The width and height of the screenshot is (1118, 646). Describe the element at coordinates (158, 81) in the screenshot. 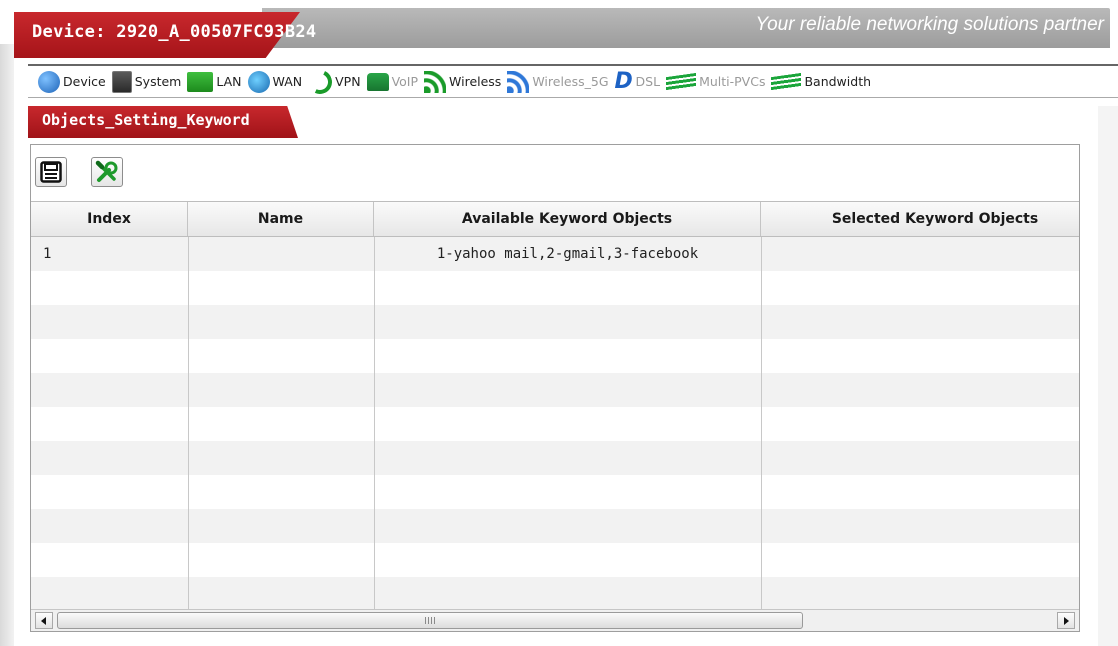

I see `nav-label: System` at that location.